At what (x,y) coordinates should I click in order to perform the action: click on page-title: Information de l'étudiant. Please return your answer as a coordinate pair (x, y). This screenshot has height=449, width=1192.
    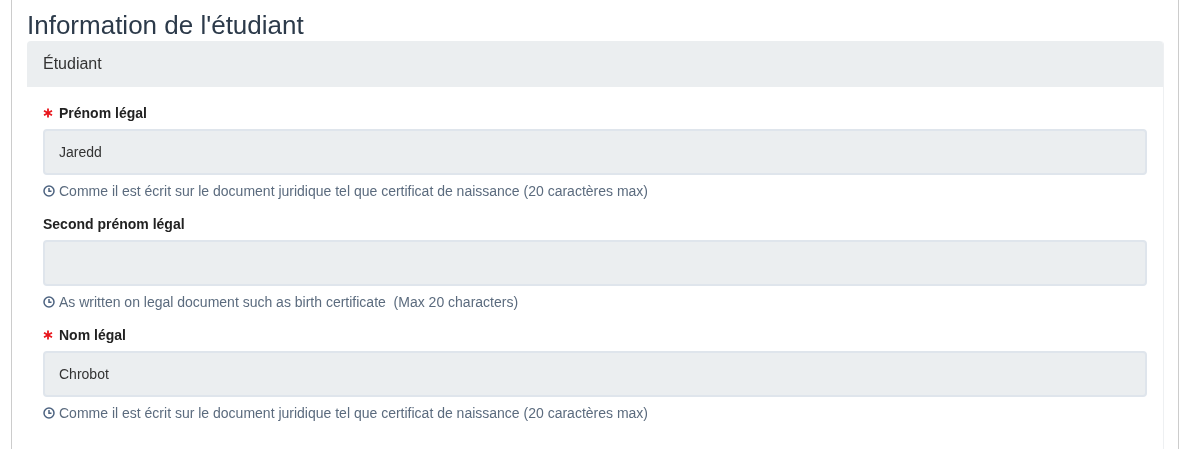
    Looking at the image, I should click on (166, 25).